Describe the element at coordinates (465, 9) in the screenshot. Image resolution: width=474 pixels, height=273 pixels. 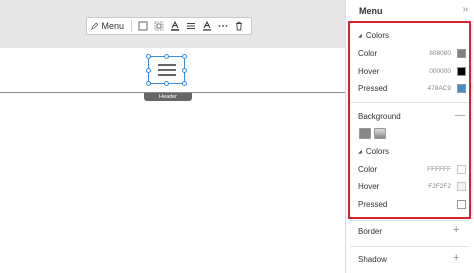
I see `collapse-panel-icon: »` at that location.